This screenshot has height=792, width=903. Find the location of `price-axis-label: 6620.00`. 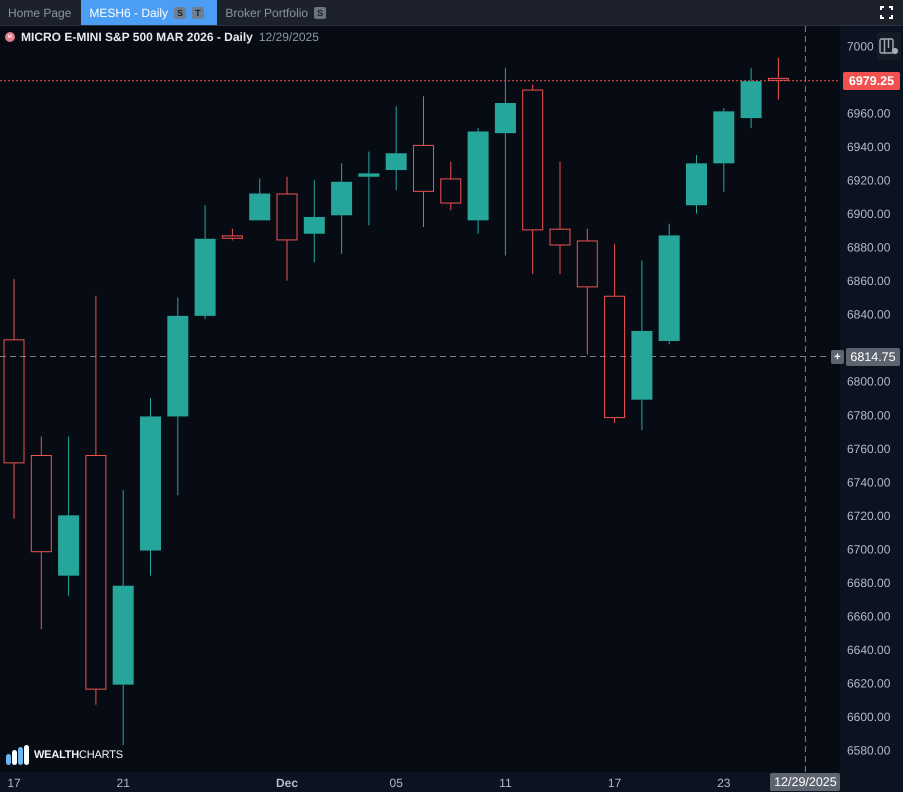

price-axis-label: 6620.00 is located at coordinates (868, 683).